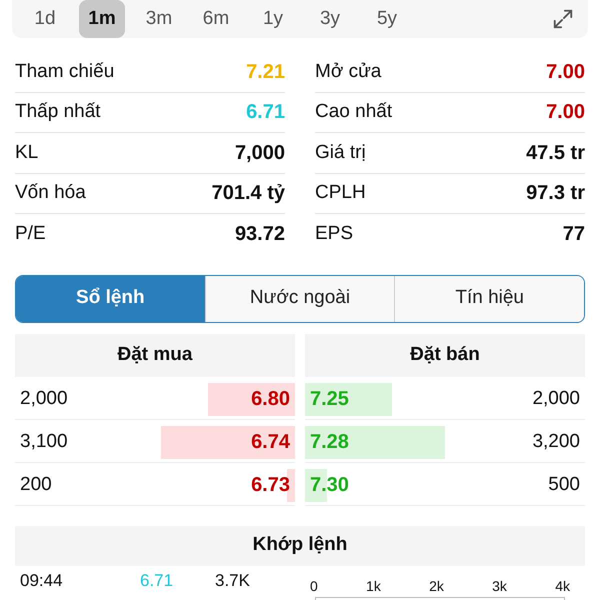 Image resolution: width=600 pixels, height=600 pixels. What do you see at coordinates (564, 484) in the screenshot?
I see `ask-volume: 500` at bounding box center [564, 484].